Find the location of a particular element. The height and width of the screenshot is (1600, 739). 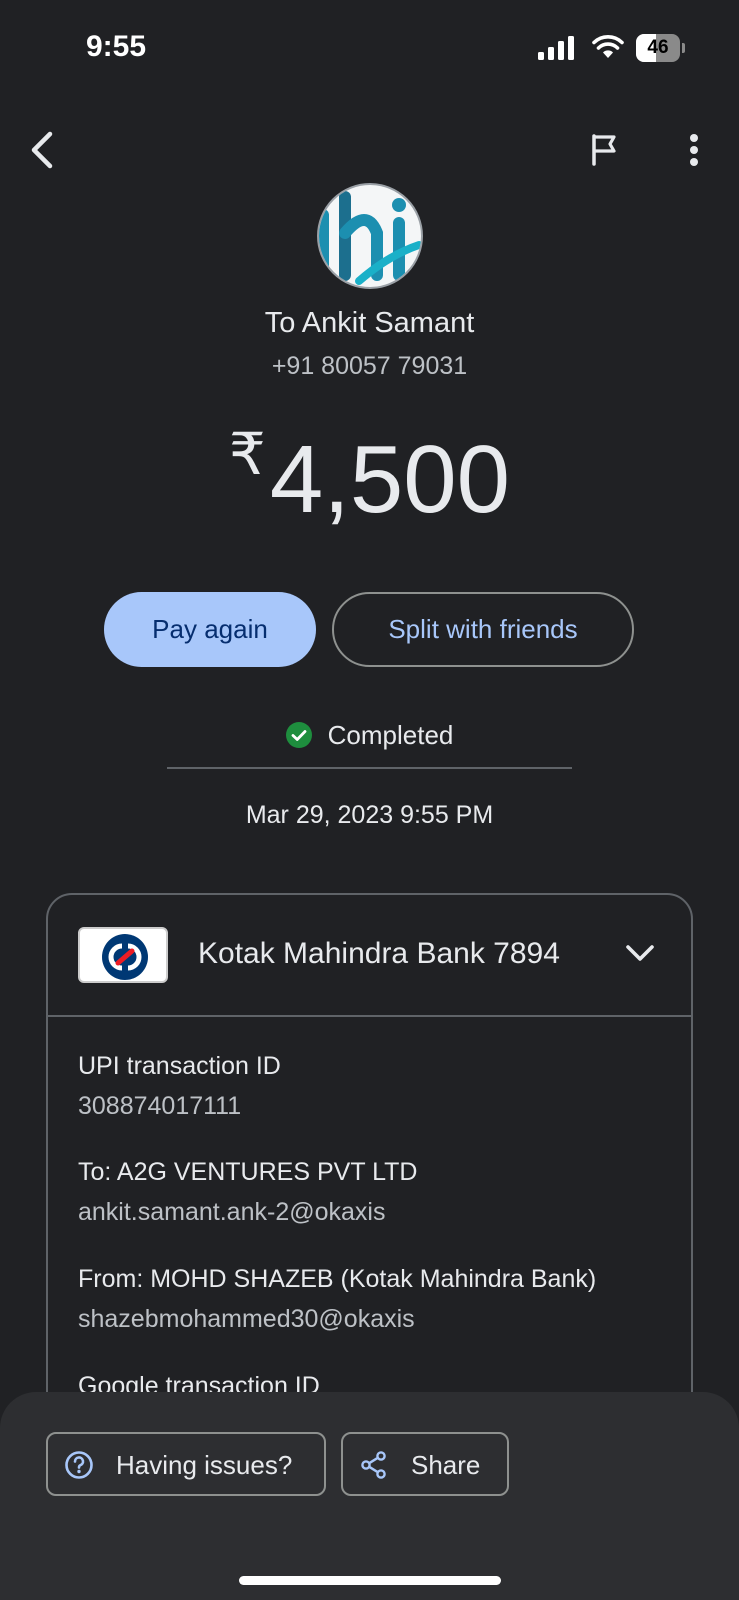

bank-account-name: Kotak Mahindra Bank 7894 is located at coordinates (379, 953).